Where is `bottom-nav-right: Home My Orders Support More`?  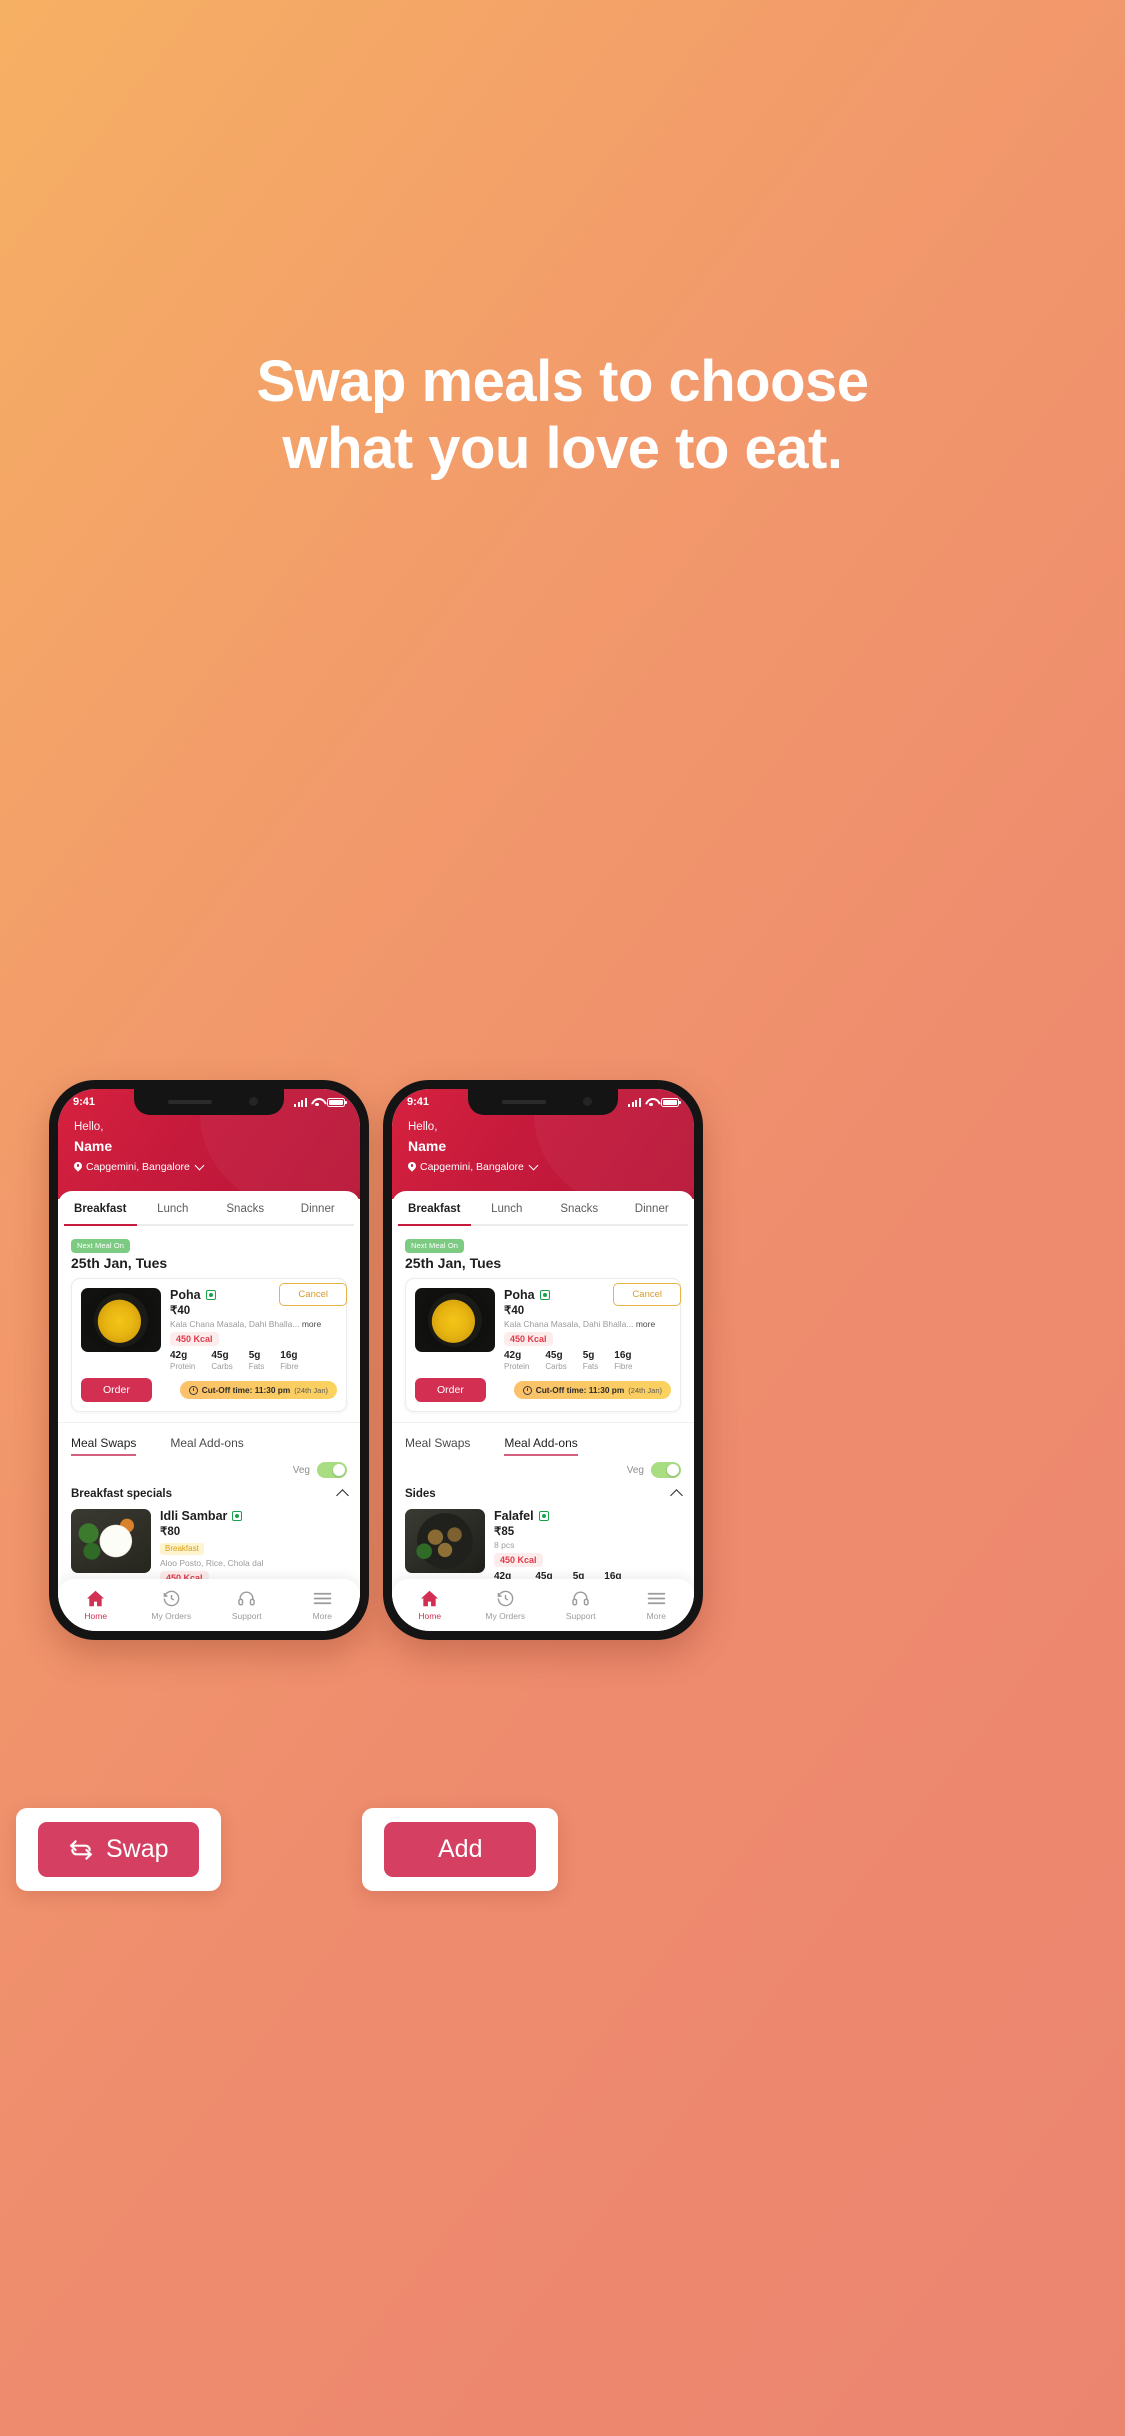
bottom-nav-right: Home My Orders Support More is located at coordinates (543, 1605).